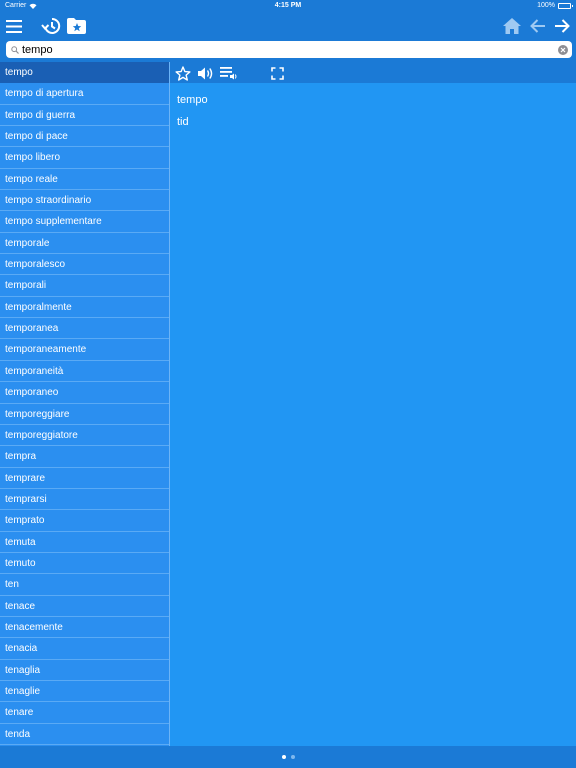 The width and height of the screenshot is (576, 768). Describe the element at coordinates (84, 414) in the screenshot. I see `word-list-item: temporeggiare` at that location.